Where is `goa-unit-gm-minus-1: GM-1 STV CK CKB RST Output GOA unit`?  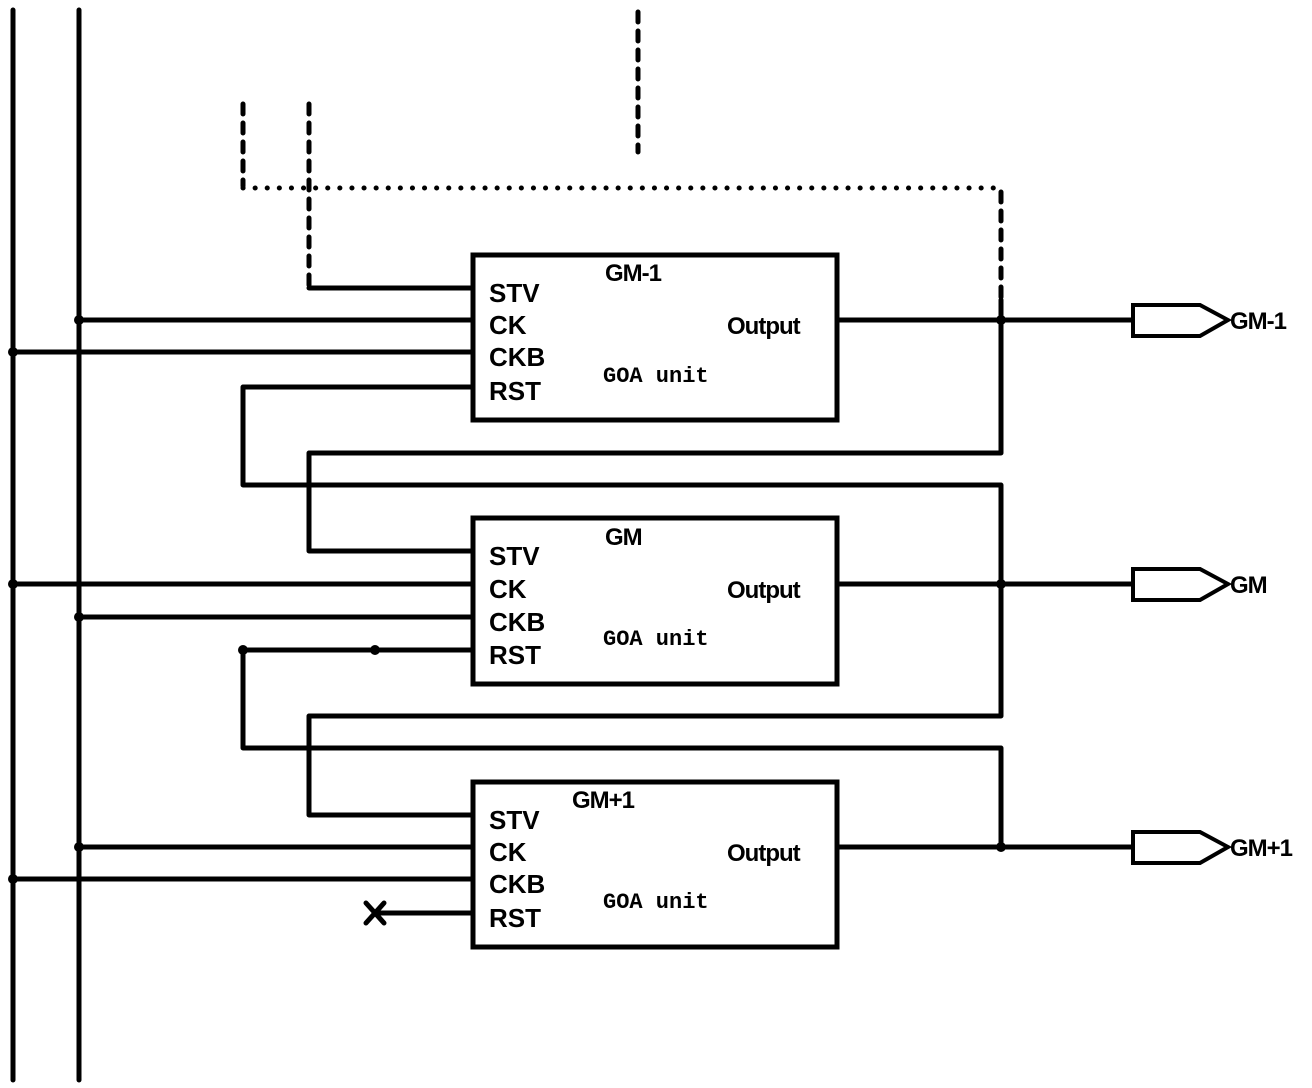 goa-unit-gm-minus-1: GM-1 STV CK CKB RST Output GOA unit is located at coordinates (655, 337).